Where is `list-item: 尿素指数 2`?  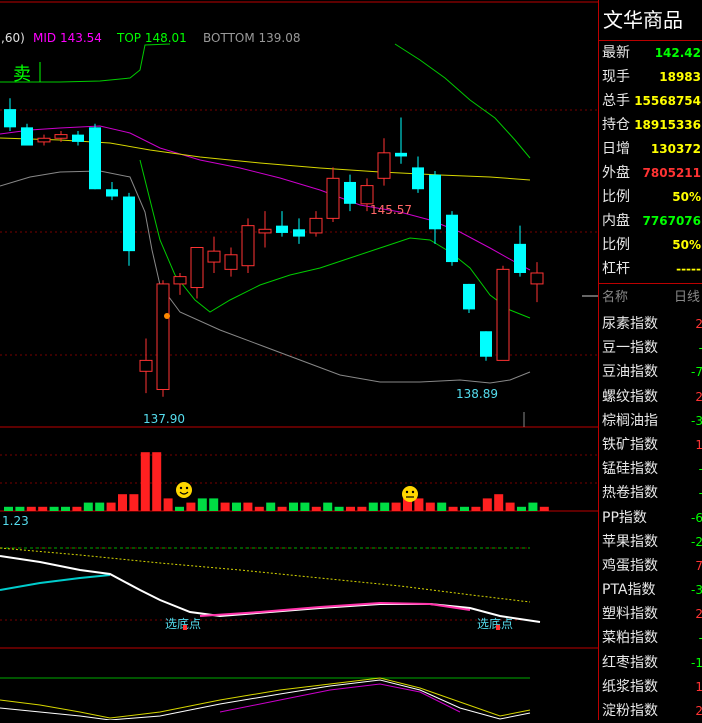
list-item: 尿素指数 2 is located at coordinates (650, 324).